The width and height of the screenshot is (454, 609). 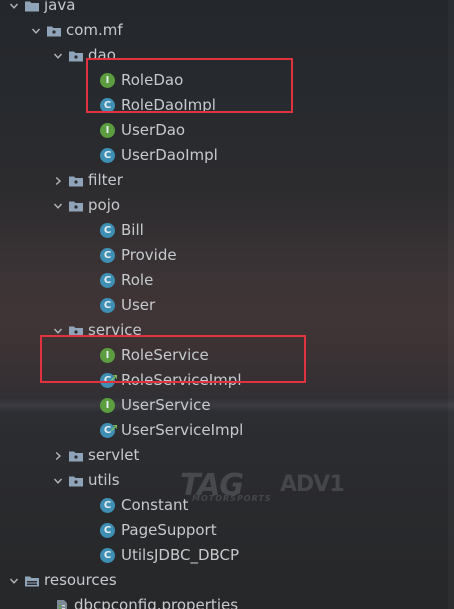 What do you see at coordinates (152, 80) in the screenshot?
I see `tree-item-label: RoleDao` at bounding box center [152, 80].